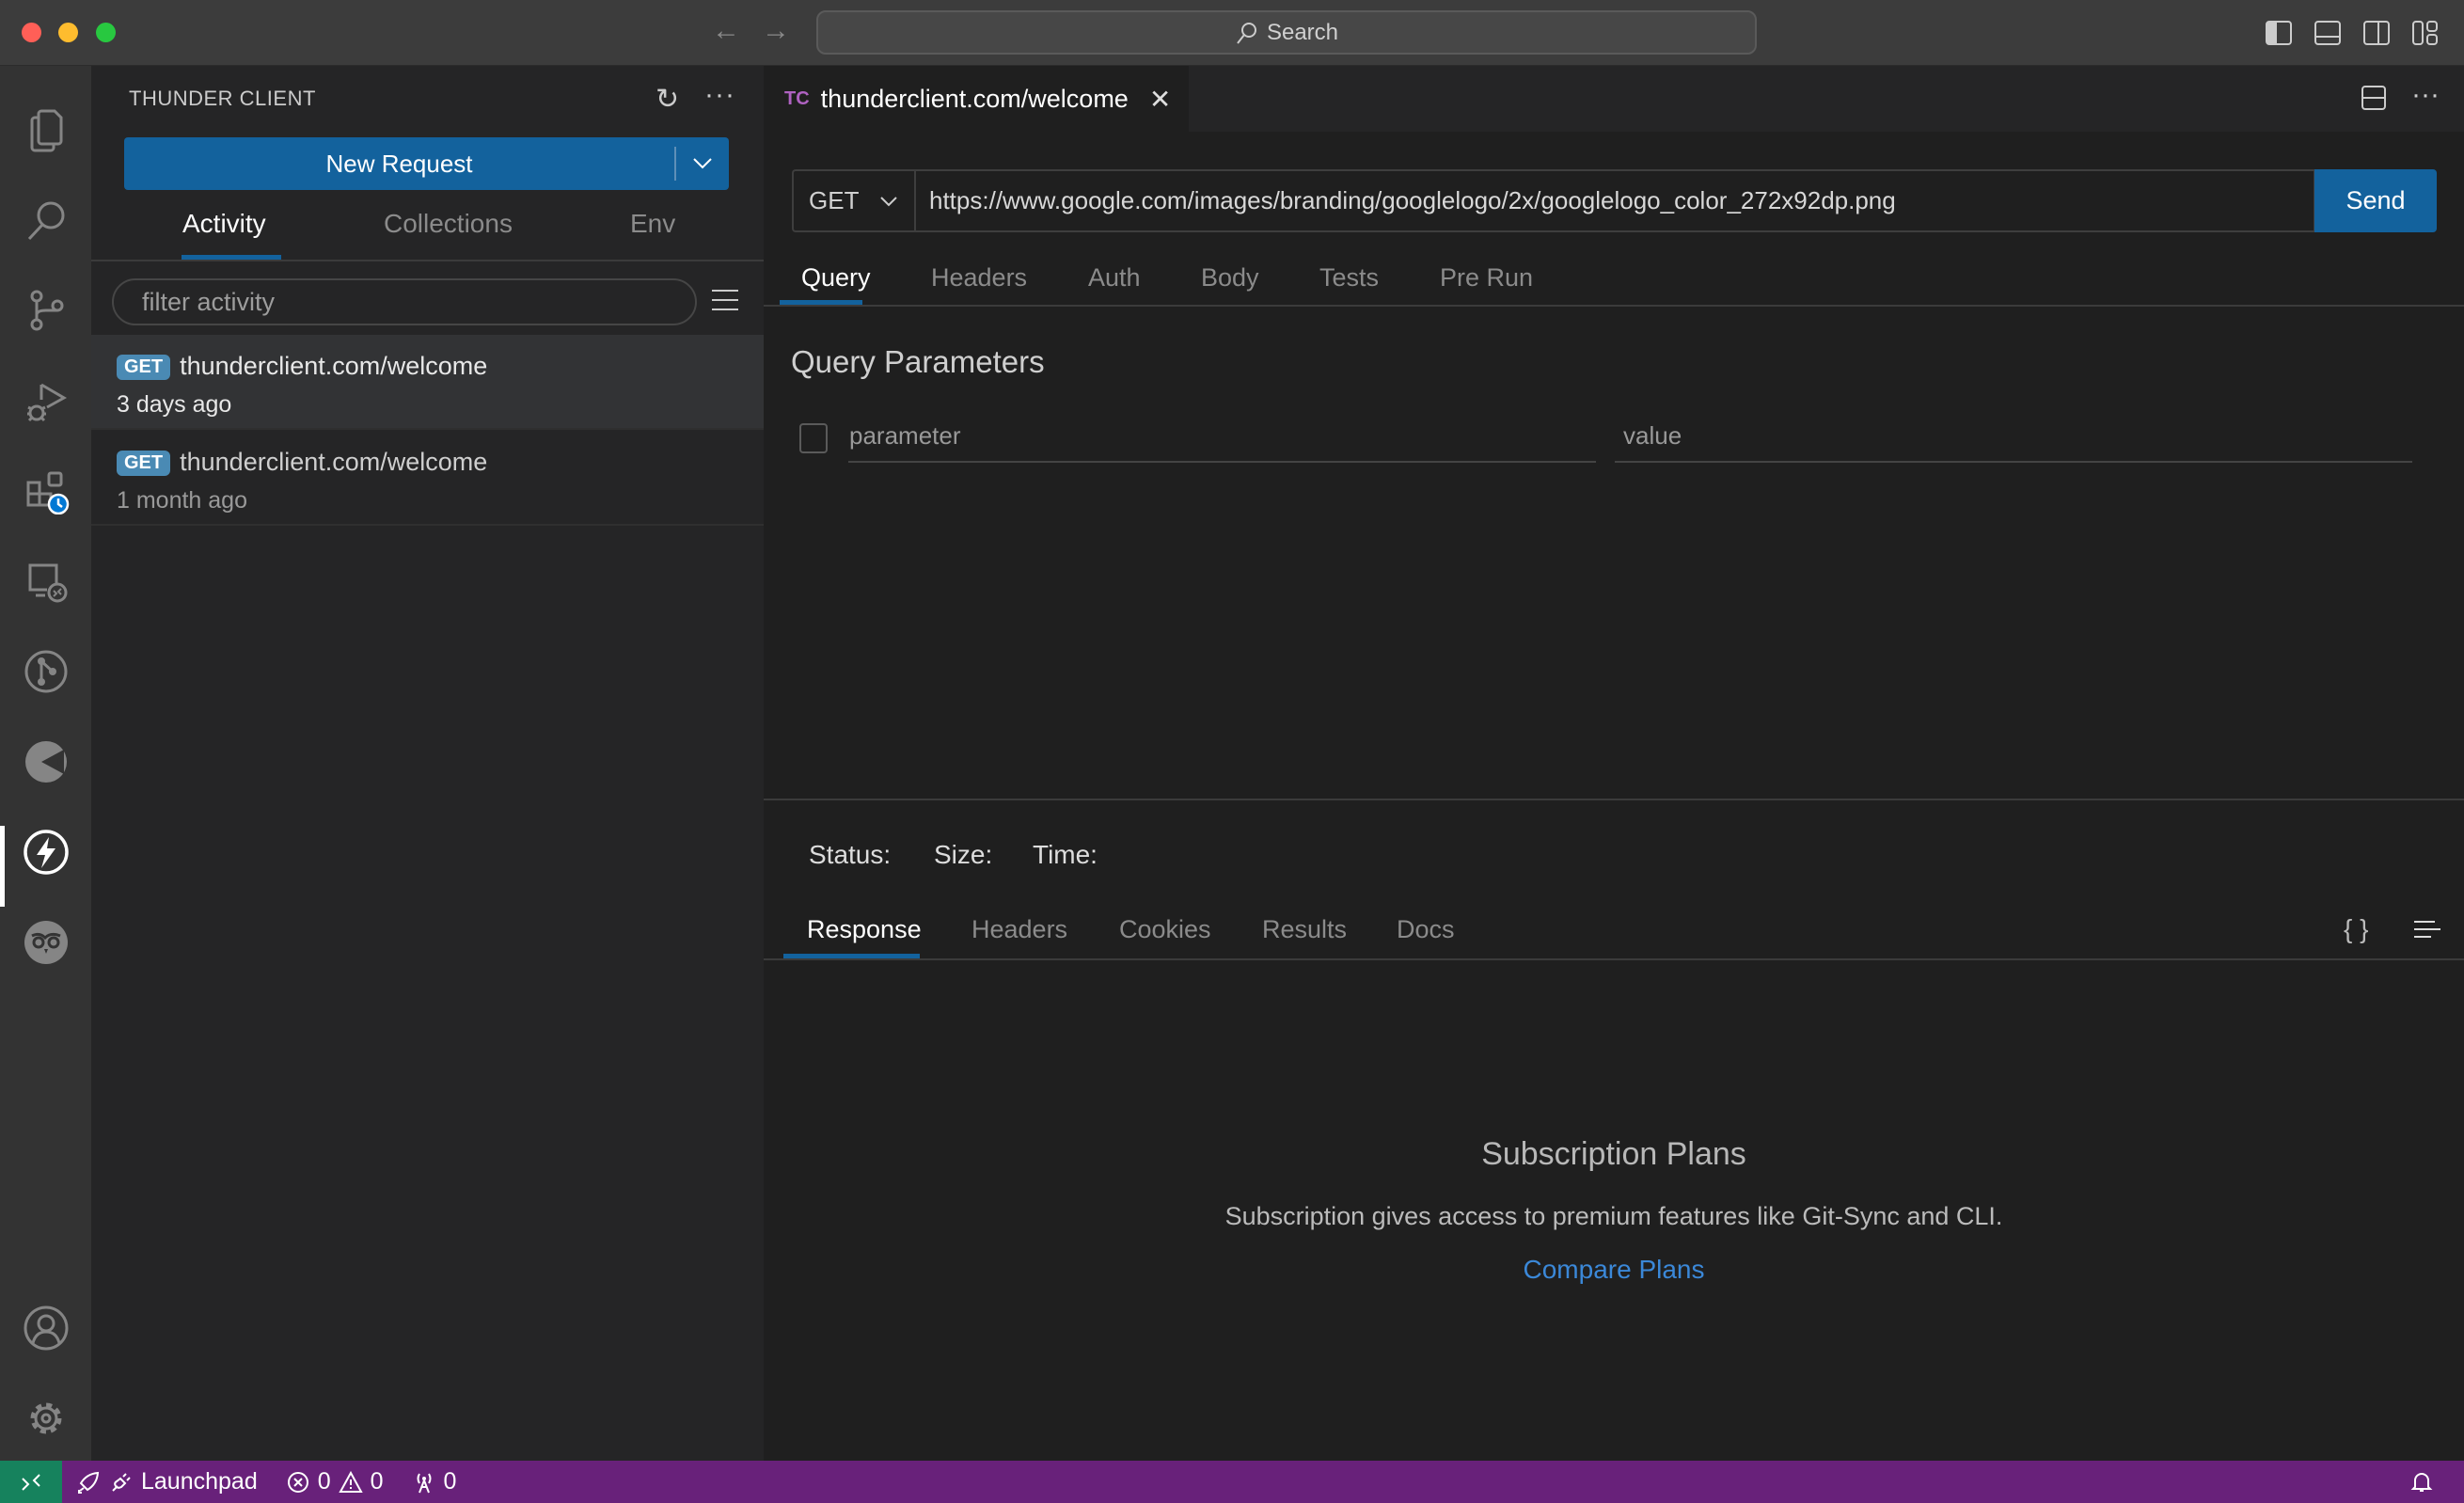  Describe the element at coordinates (652, 224) in the screenshot. I see `tab-env: Env` at that location.